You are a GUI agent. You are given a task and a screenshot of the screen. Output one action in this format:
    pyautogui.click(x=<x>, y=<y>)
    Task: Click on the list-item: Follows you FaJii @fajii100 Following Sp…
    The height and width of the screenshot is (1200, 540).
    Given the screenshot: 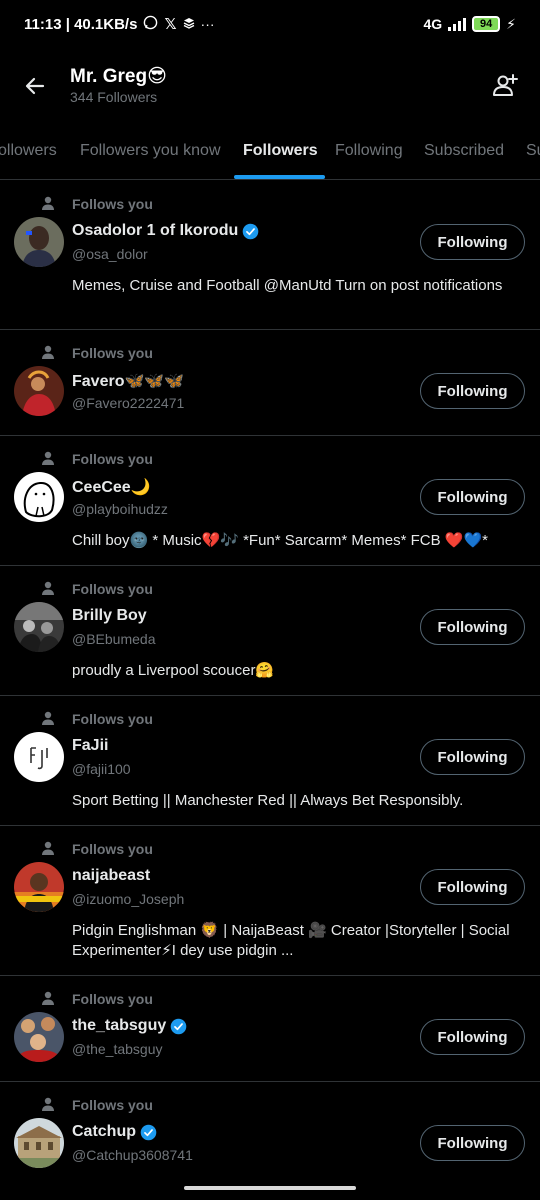 What is the action you would take?
    pyautogui.click(x=270, y=761)
    